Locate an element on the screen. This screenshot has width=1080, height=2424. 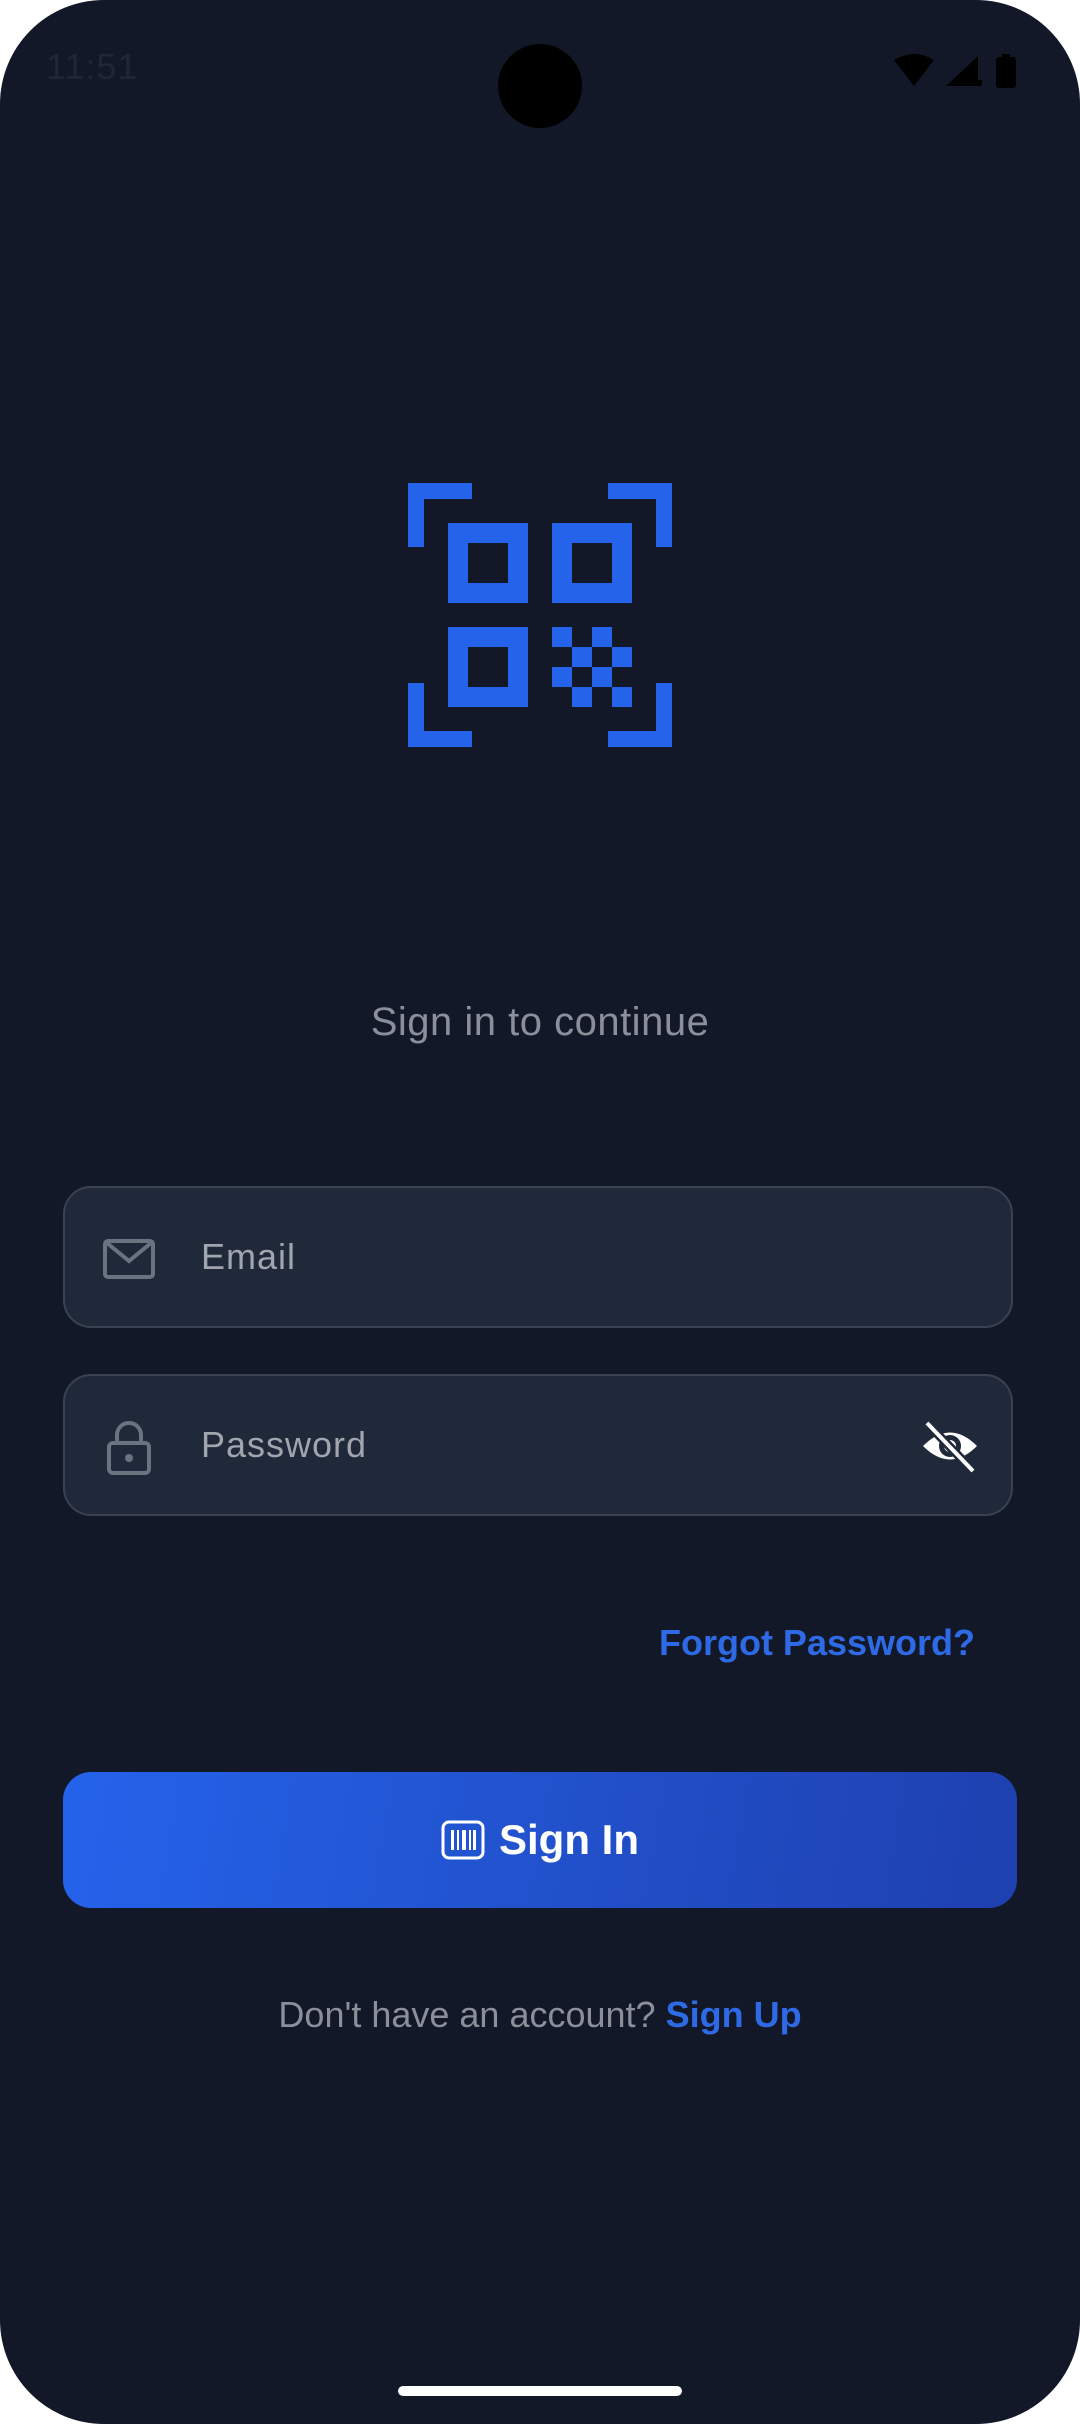
lock-icon is located at coordinates (129, 1448).